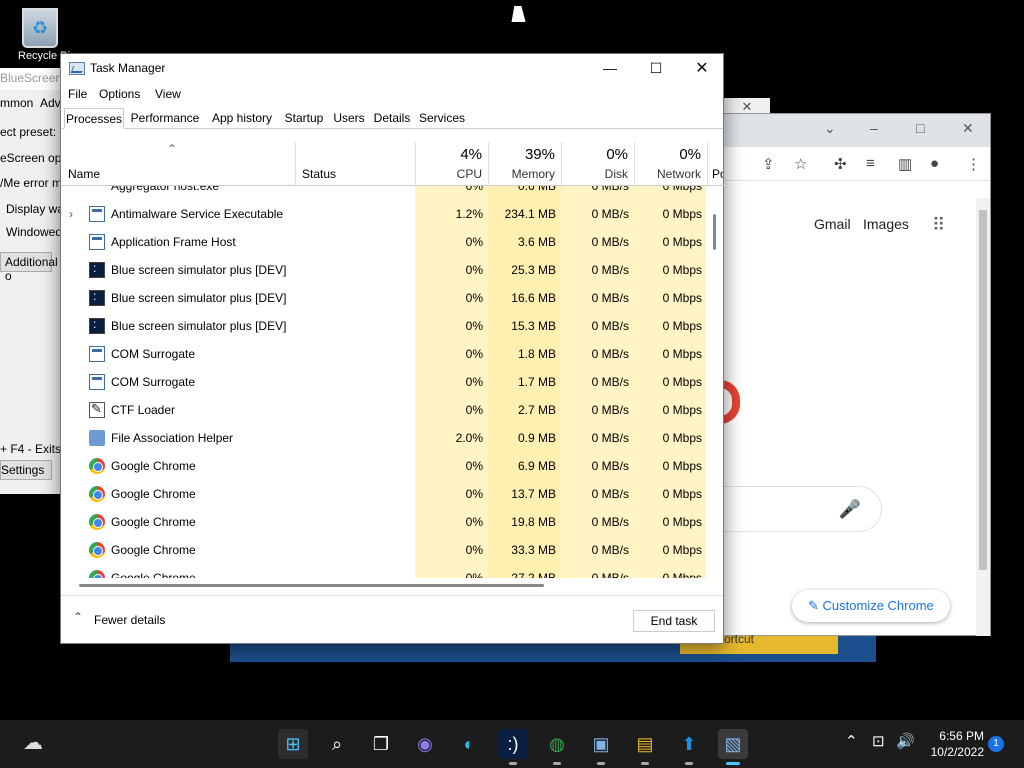 This screenshot has height=768, width=1024. I want to click on column-cpu-header: 4% CPU, so click(451, 164).